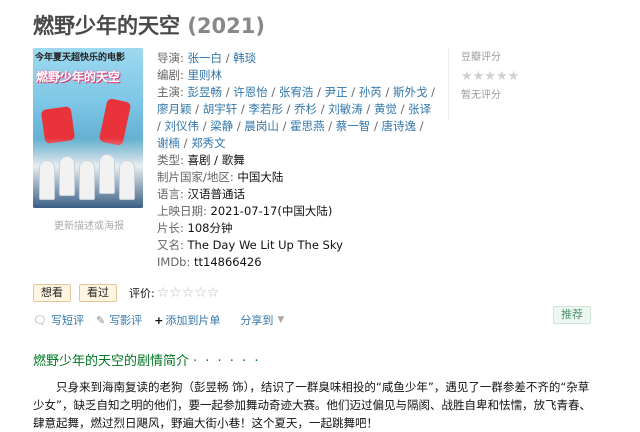 The height and width of the screenshot is (432, 640). I want to click on director-link: 张一白, so click(205, 58).